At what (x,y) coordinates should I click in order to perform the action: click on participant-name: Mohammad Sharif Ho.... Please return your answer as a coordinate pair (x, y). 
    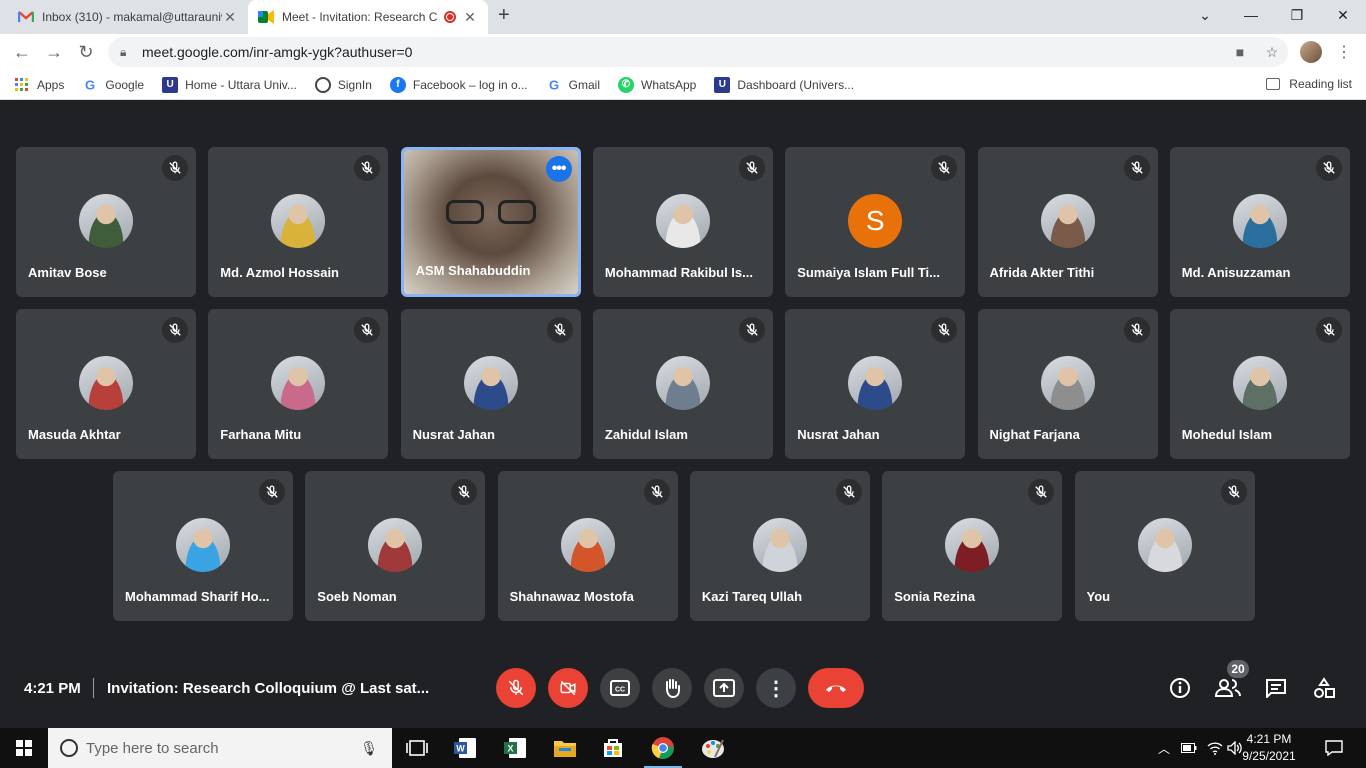
    Looking at the image, I should click on (197, 596).